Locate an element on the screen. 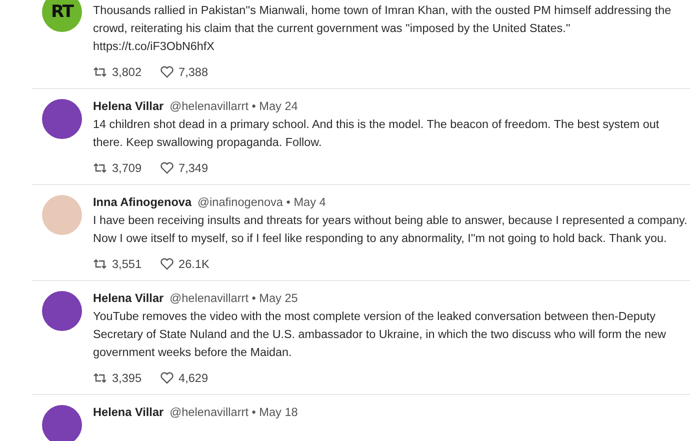  retweet-count: 3,802 is located at coordinates (127, 72).